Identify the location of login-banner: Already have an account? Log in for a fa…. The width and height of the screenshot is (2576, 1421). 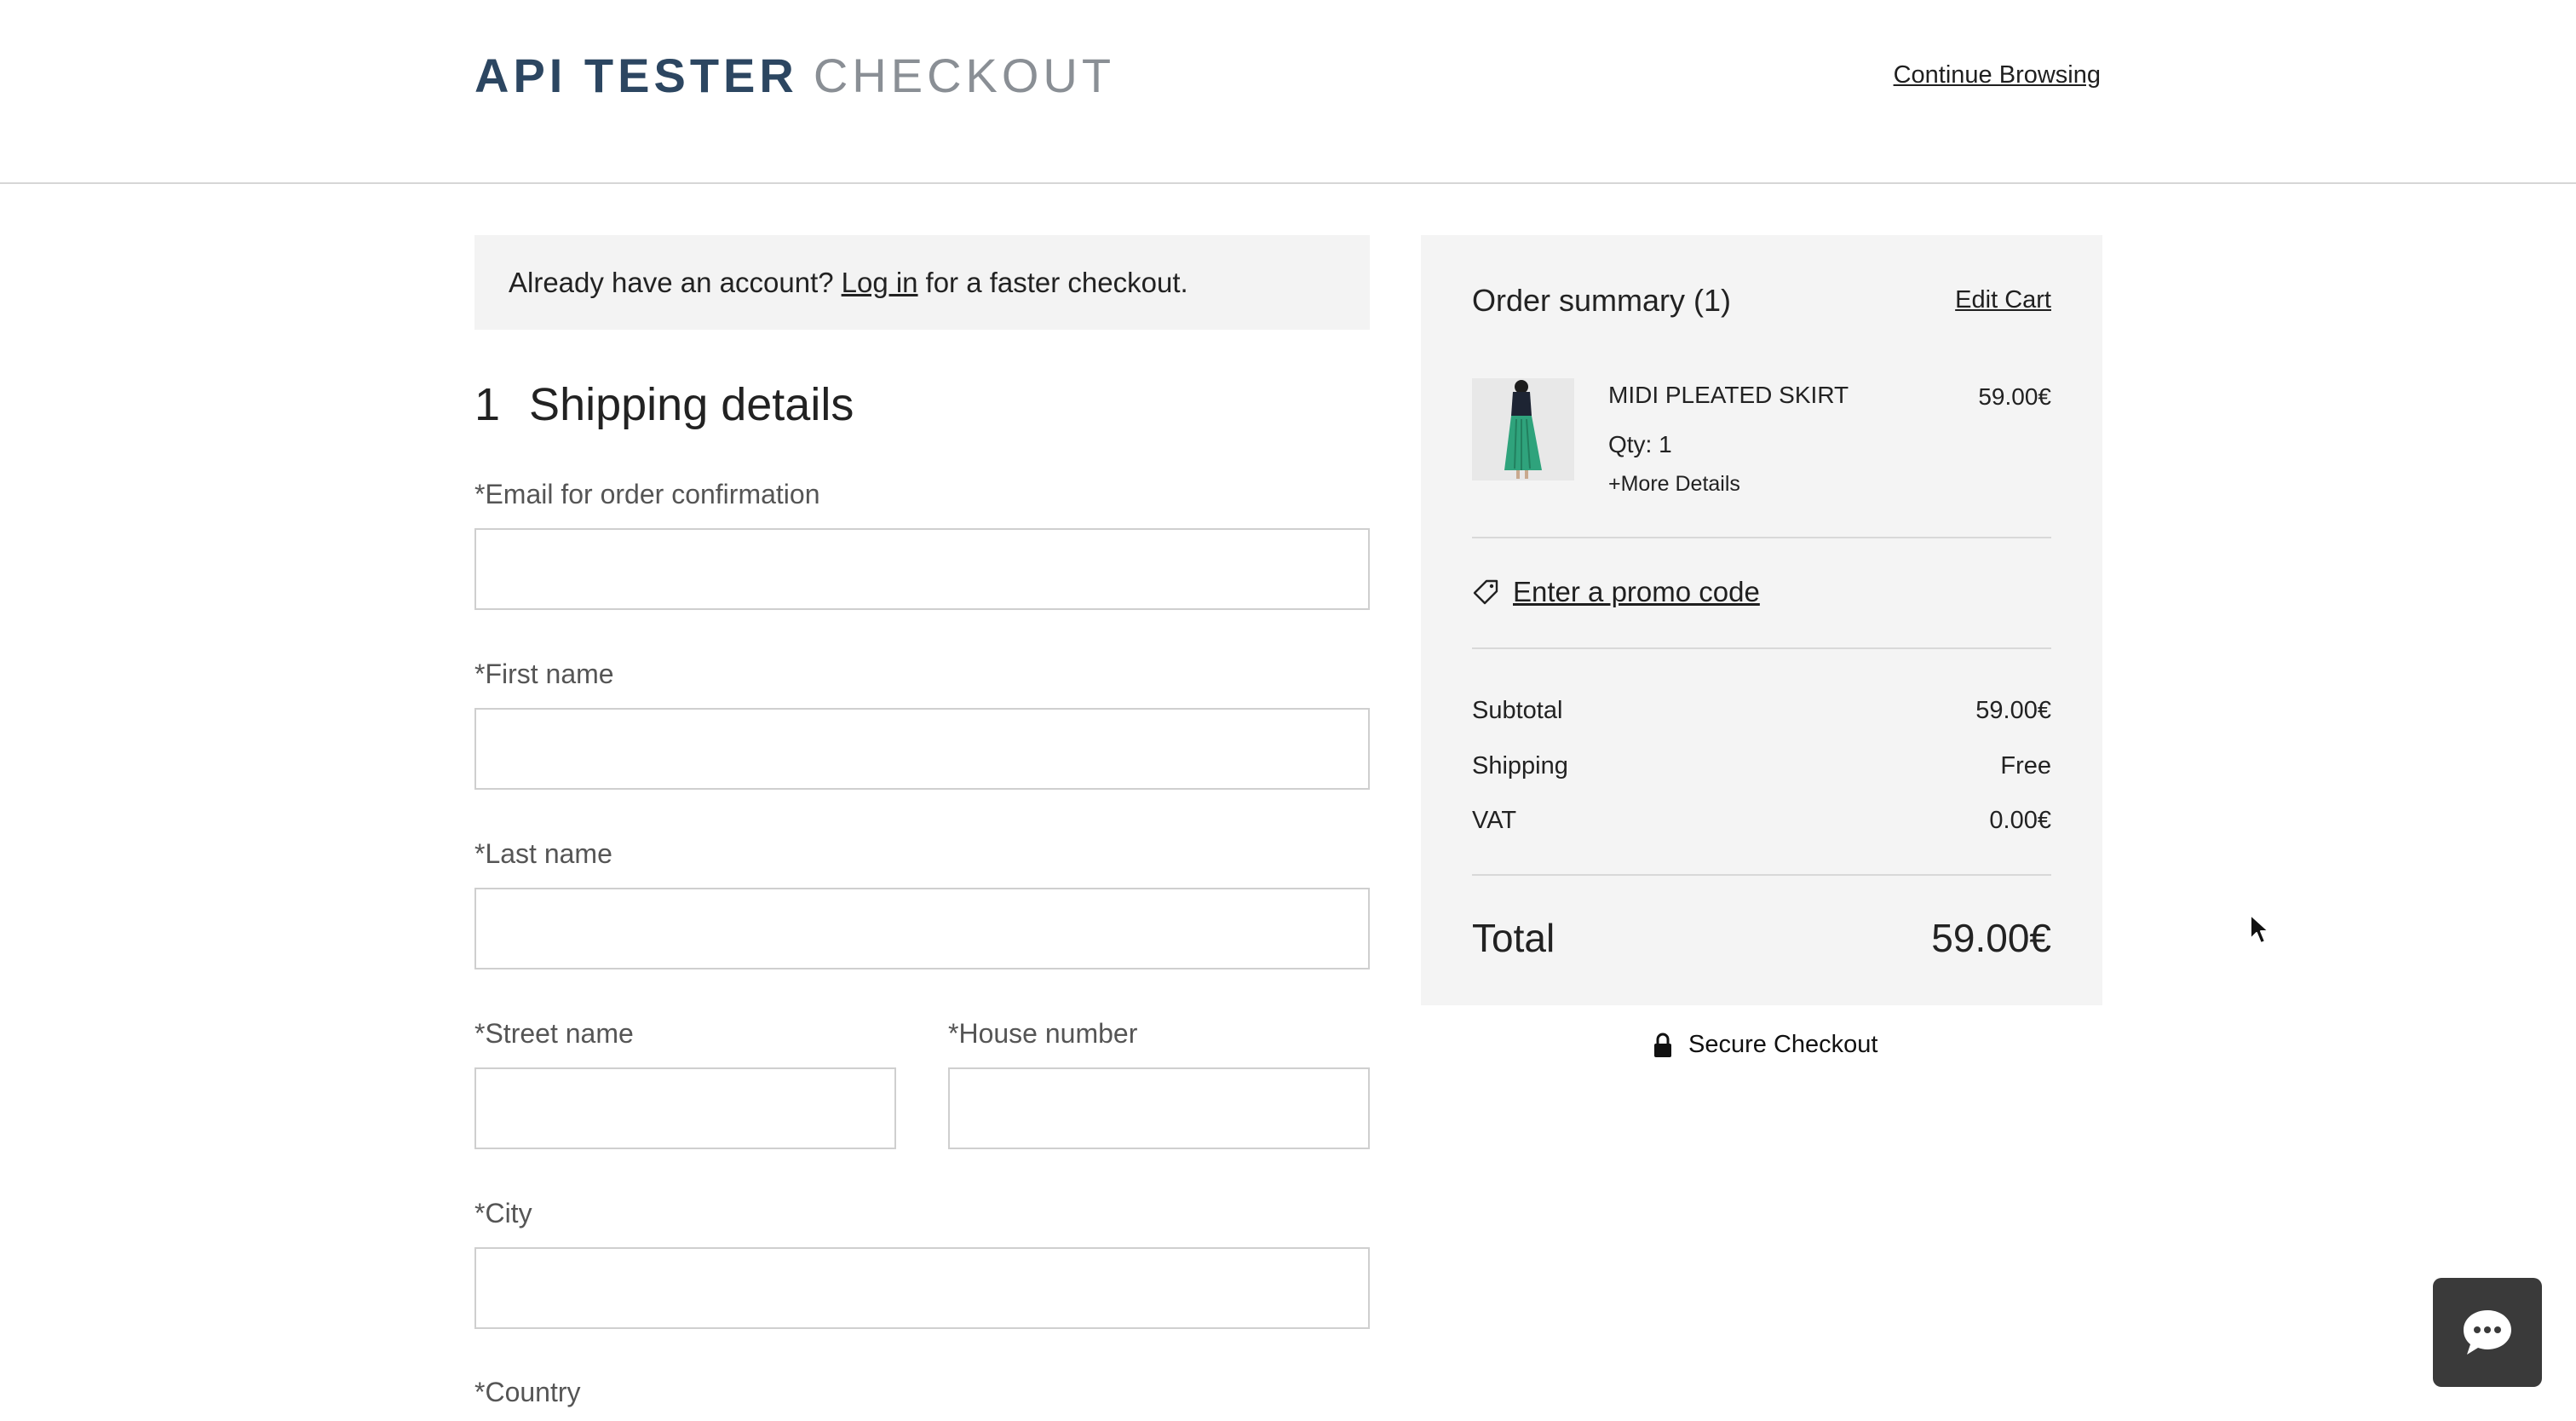
(922, 282).